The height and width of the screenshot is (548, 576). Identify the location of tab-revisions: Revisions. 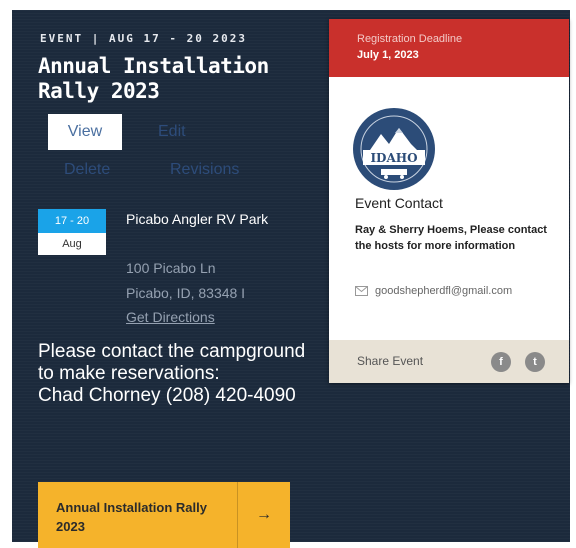
(204, 170).